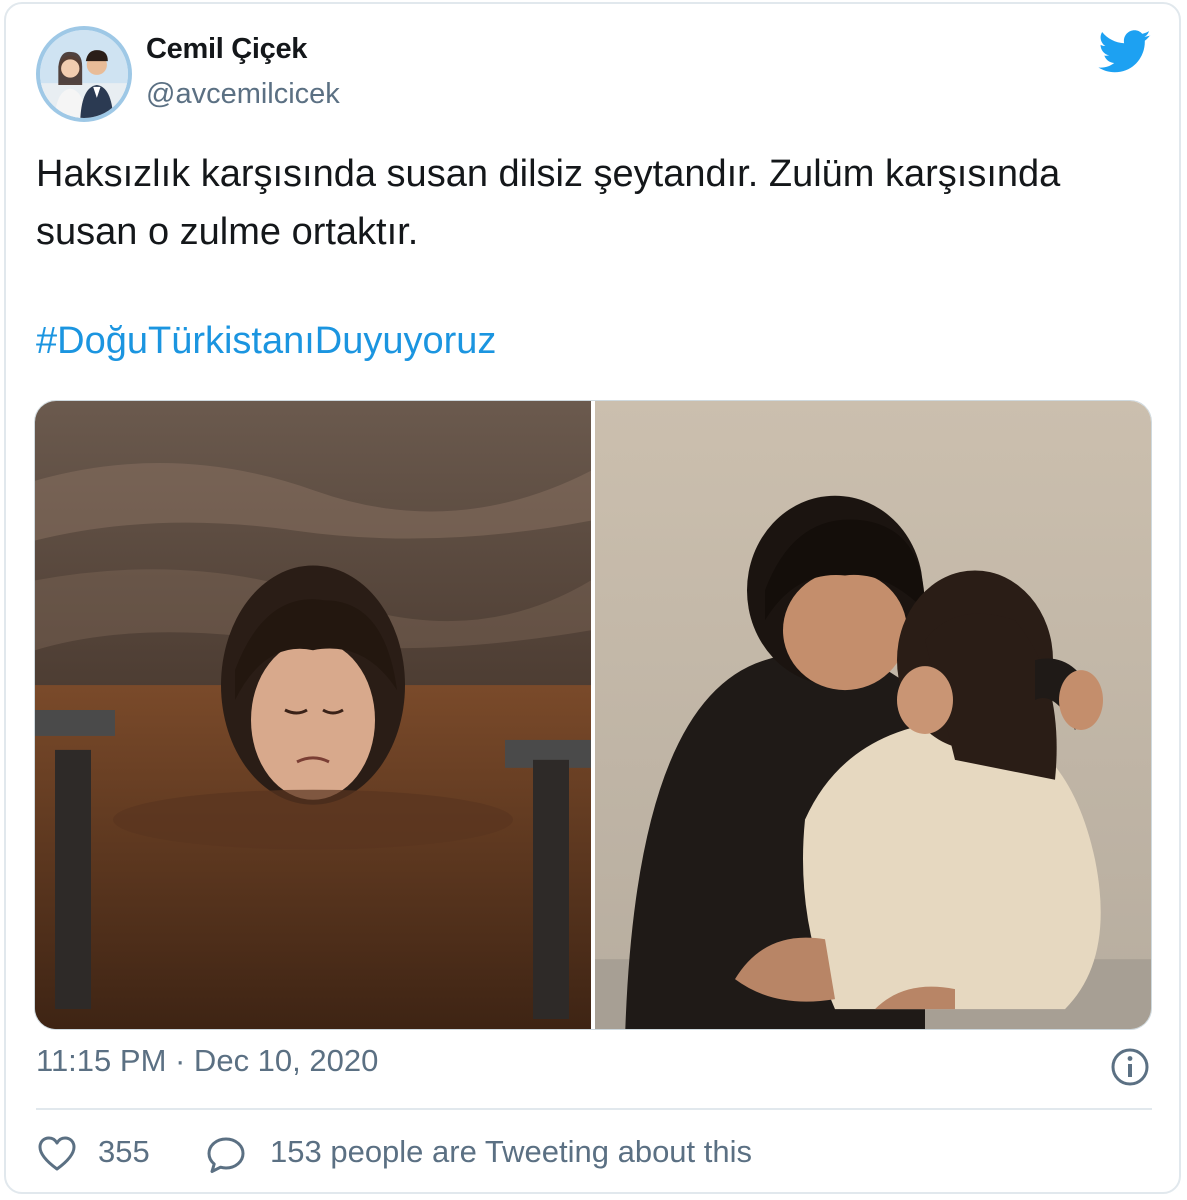 Image resolution: width=1187 pixels, height=1200 pixels. Describe the element at coordinates (207, 1061) in the screenshot. I see `tweet-timestamp: 11:15 PM · Dec 10, 2020` at that location.